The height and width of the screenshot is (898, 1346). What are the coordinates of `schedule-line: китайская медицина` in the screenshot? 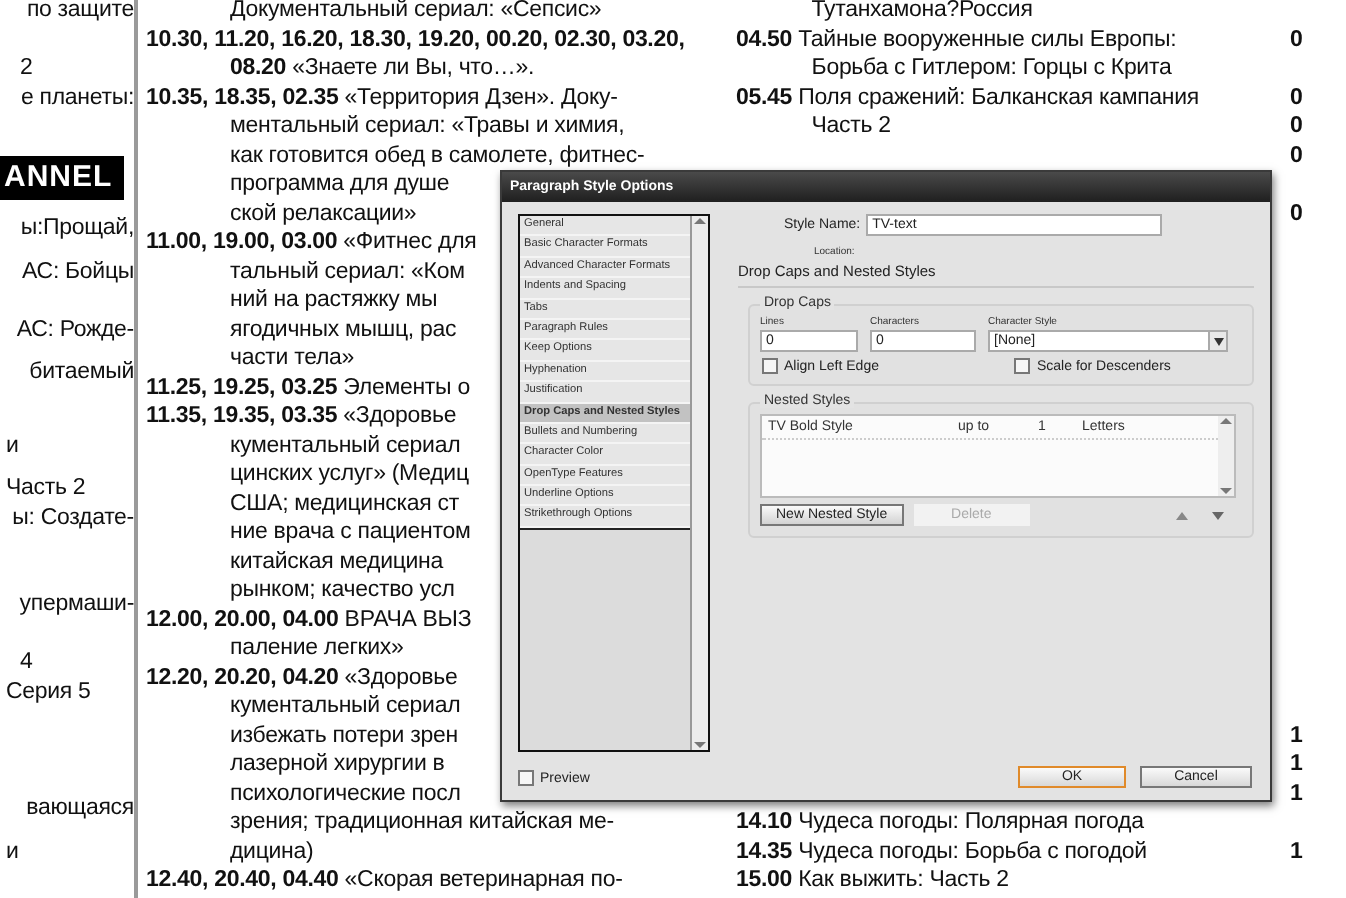 It's located at (337, 561).